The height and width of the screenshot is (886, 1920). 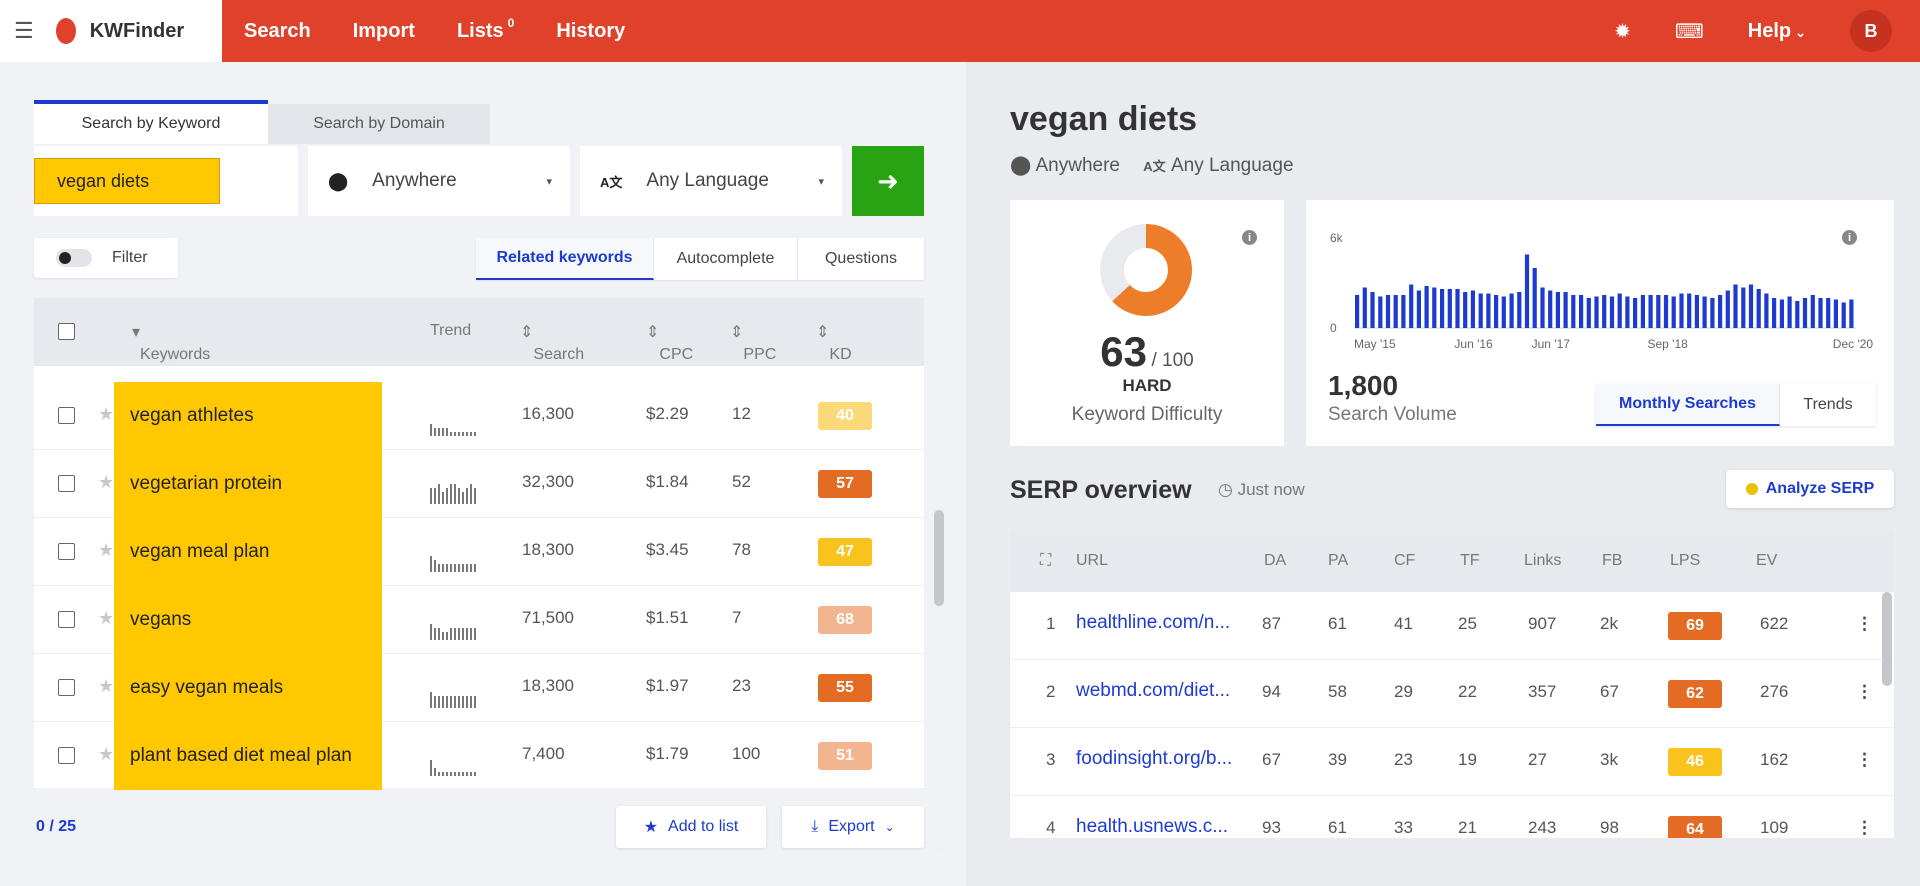 What do you see at coordinates (669, 342) in the screenshot?
I see `header-cpc: ⇕ CPC` at bounding box center [669, 342].